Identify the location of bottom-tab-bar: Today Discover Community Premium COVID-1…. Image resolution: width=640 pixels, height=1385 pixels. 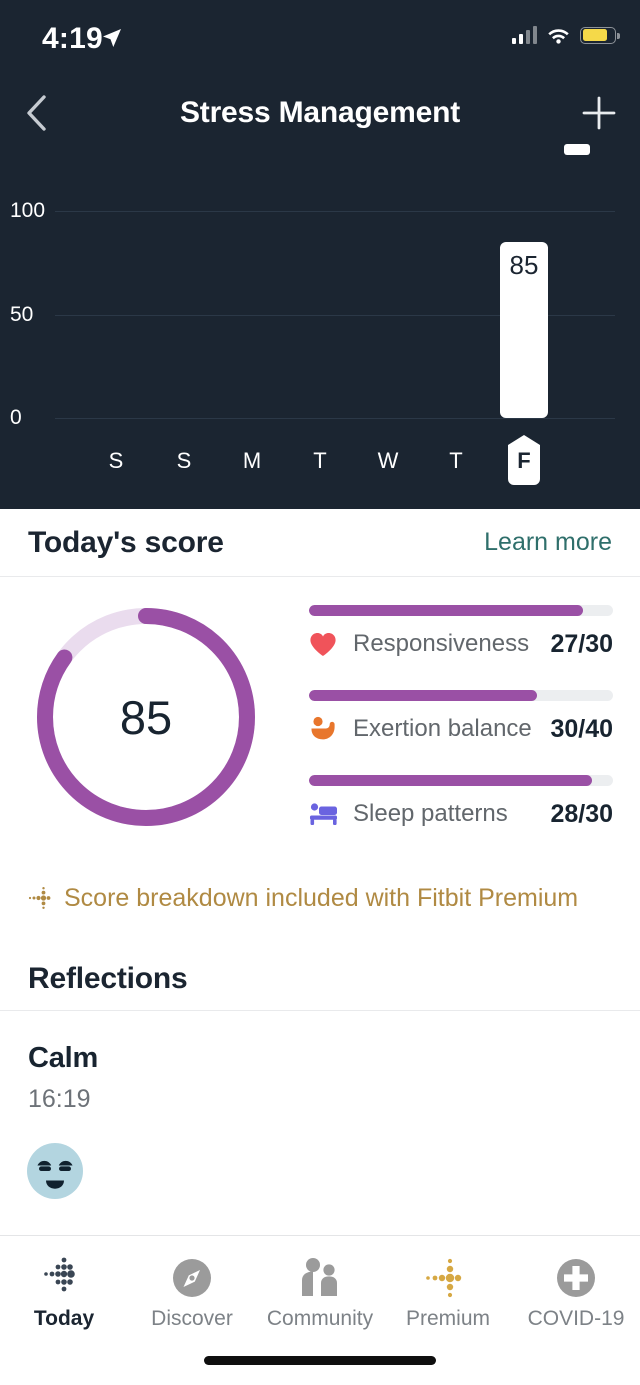
(320, 1310).